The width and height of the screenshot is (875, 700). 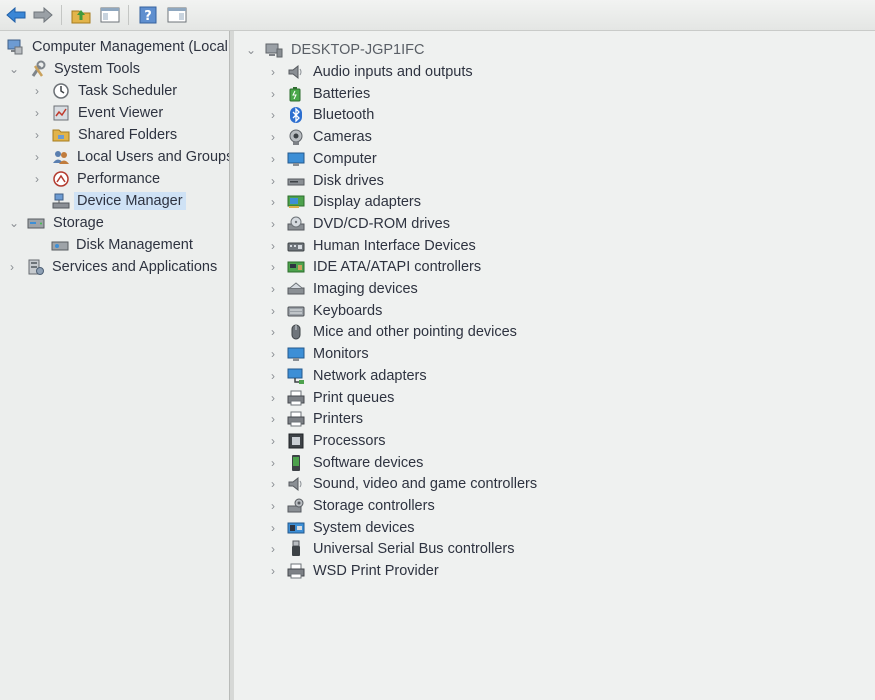 I want to click on system-devices-icon, so click(x=296, y=528).